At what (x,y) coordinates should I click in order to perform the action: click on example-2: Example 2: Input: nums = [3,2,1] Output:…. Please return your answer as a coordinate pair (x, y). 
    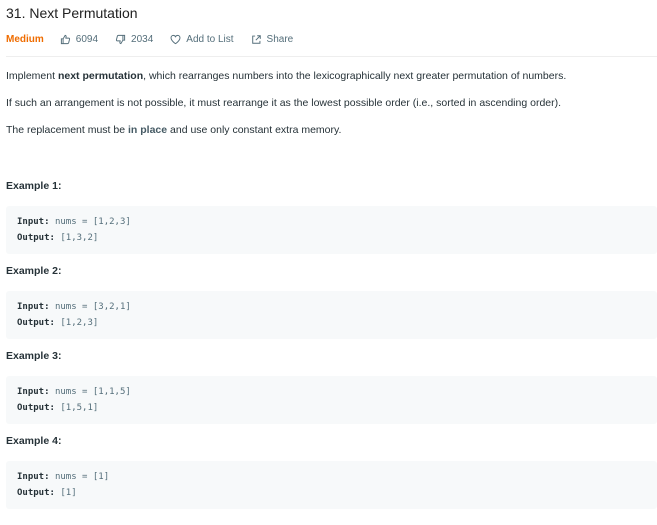
    Looking at the image, I should click on (331, 301).